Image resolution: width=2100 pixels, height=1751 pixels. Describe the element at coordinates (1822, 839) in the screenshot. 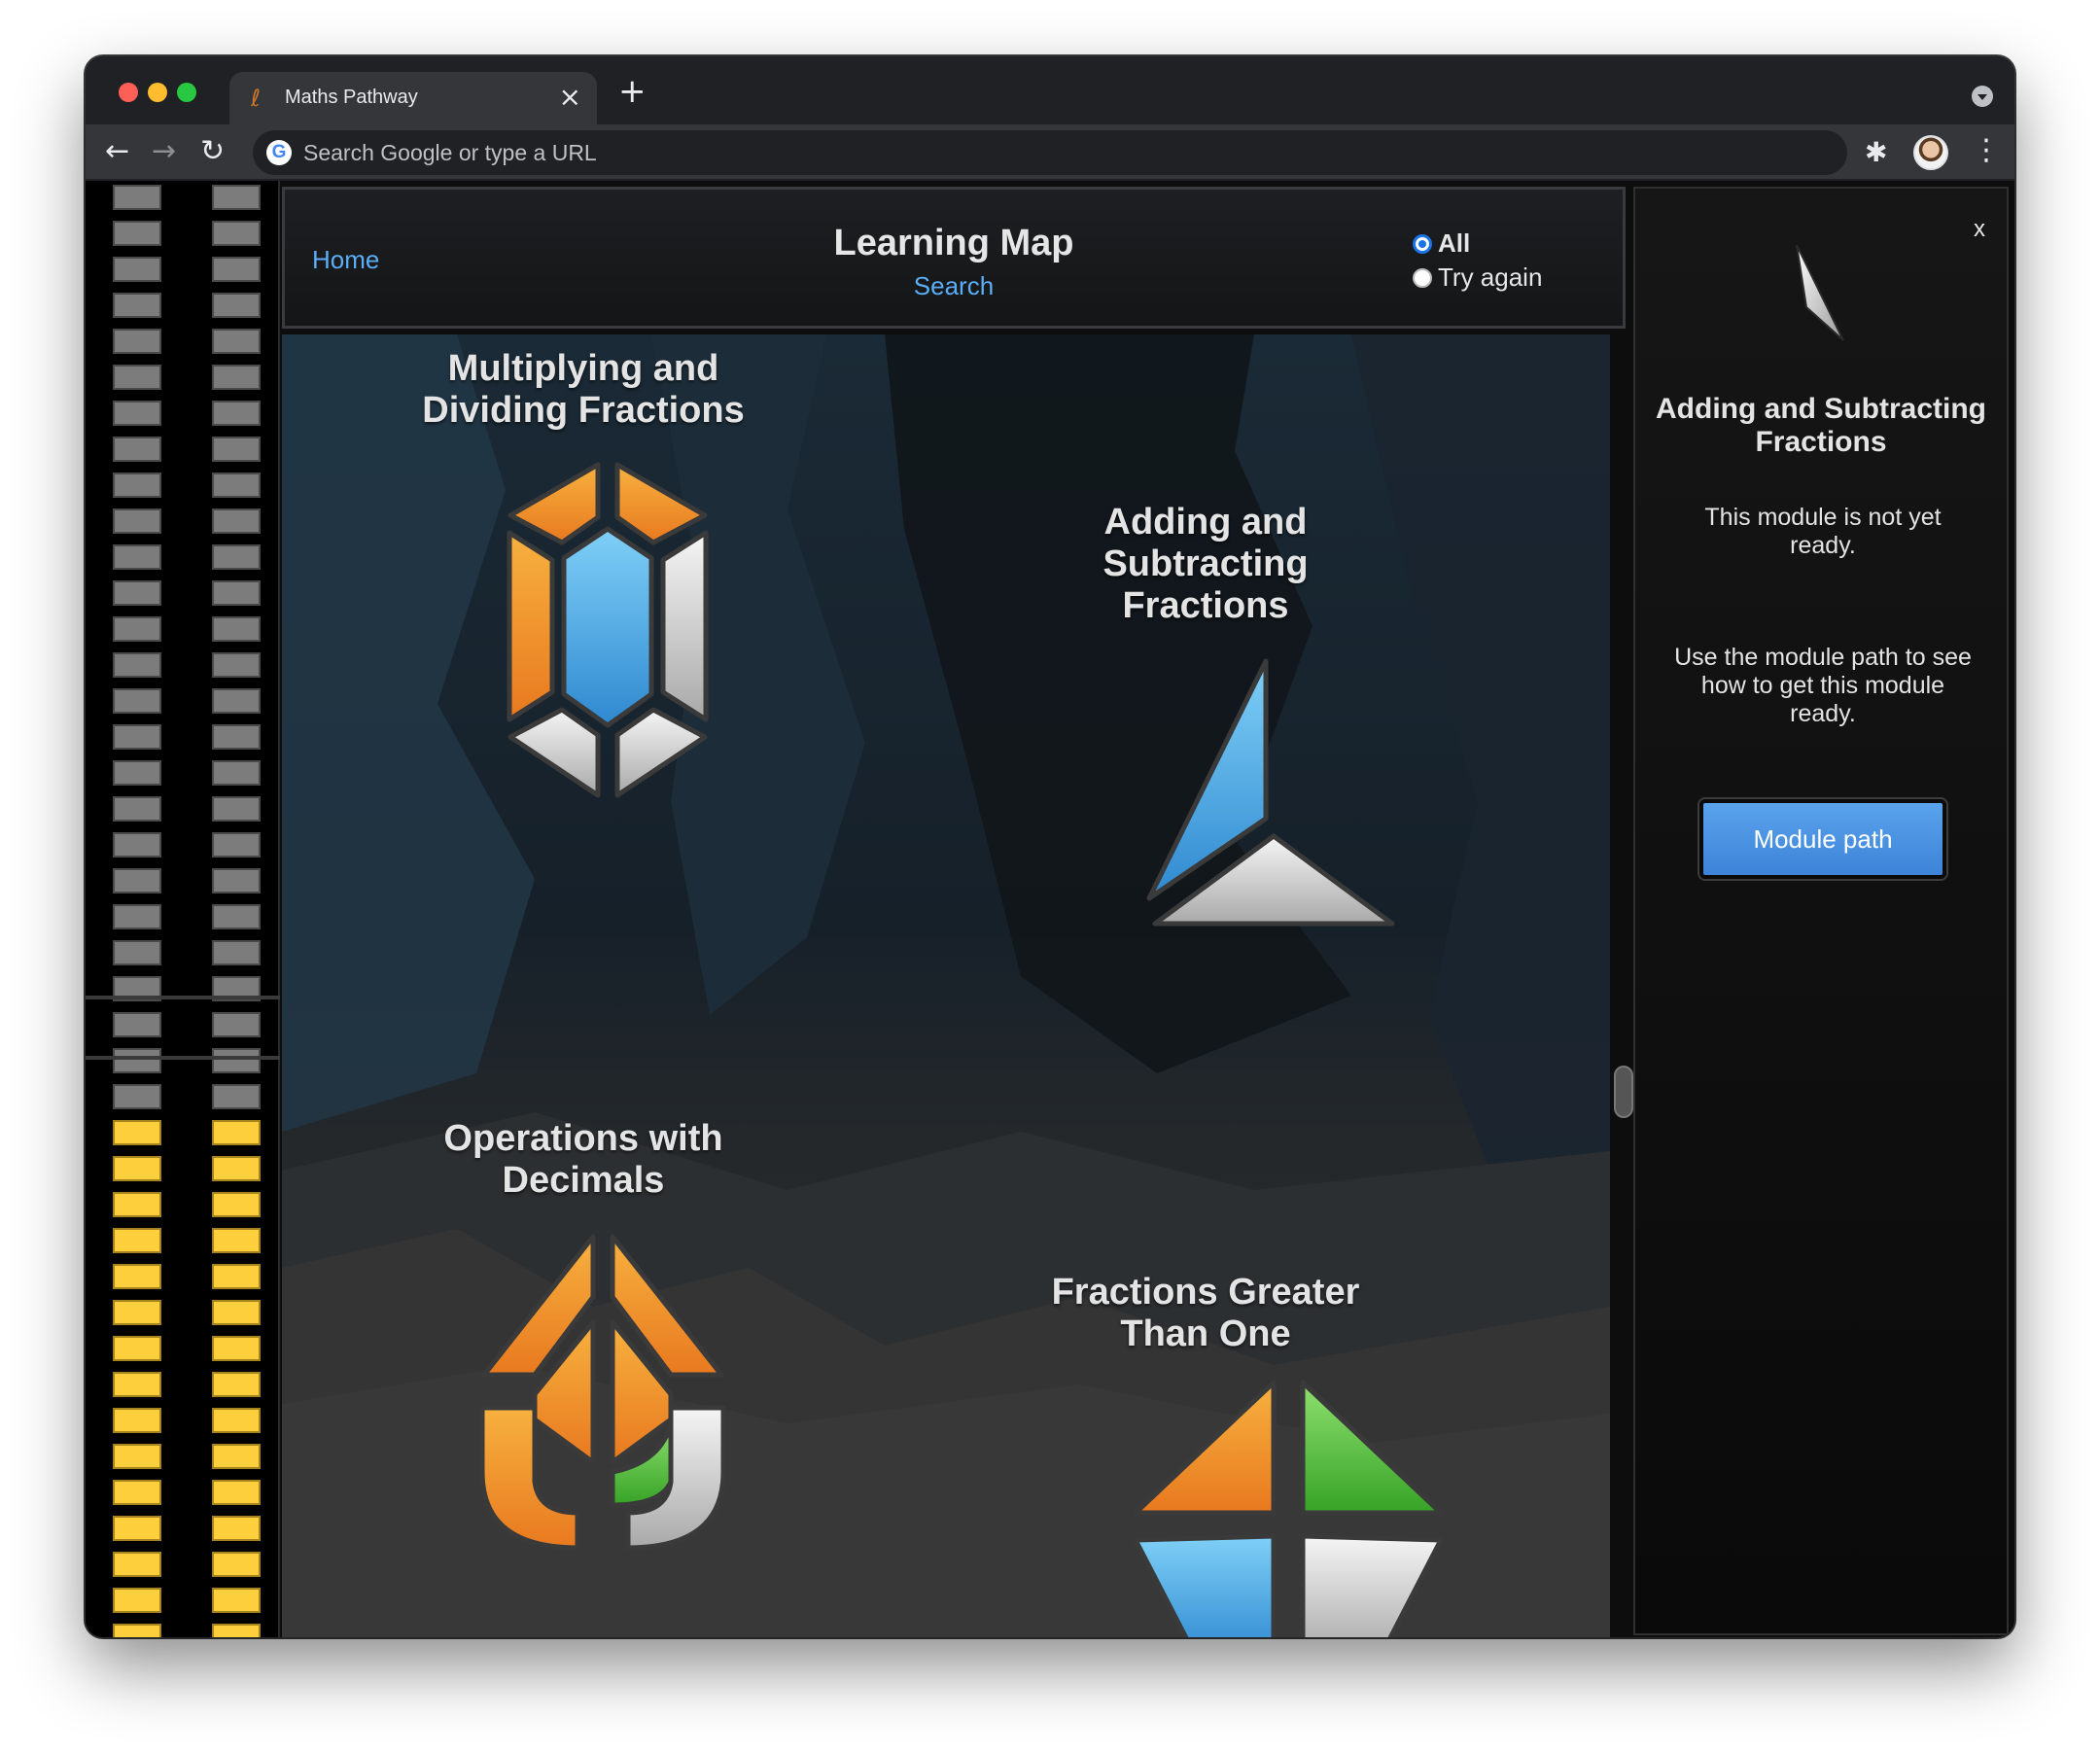

I see `module-path-button: Module path` at that location.